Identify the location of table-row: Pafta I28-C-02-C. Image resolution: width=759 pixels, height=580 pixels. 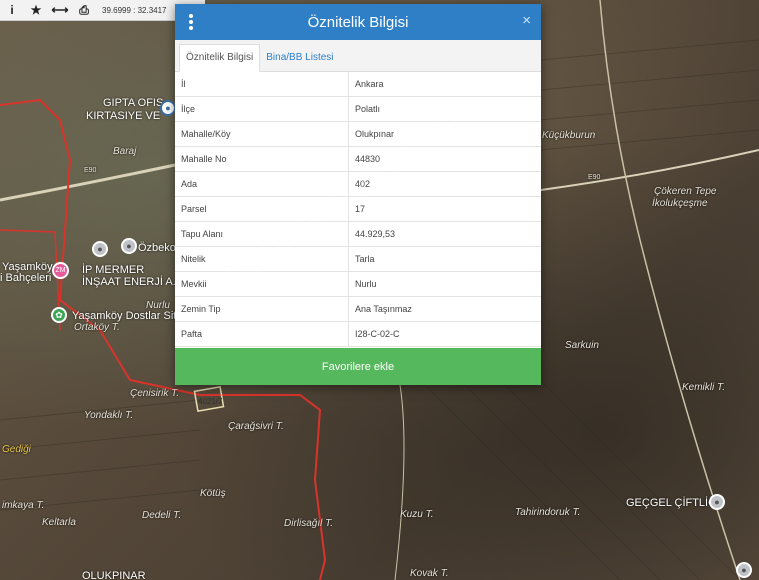
(358, 334).